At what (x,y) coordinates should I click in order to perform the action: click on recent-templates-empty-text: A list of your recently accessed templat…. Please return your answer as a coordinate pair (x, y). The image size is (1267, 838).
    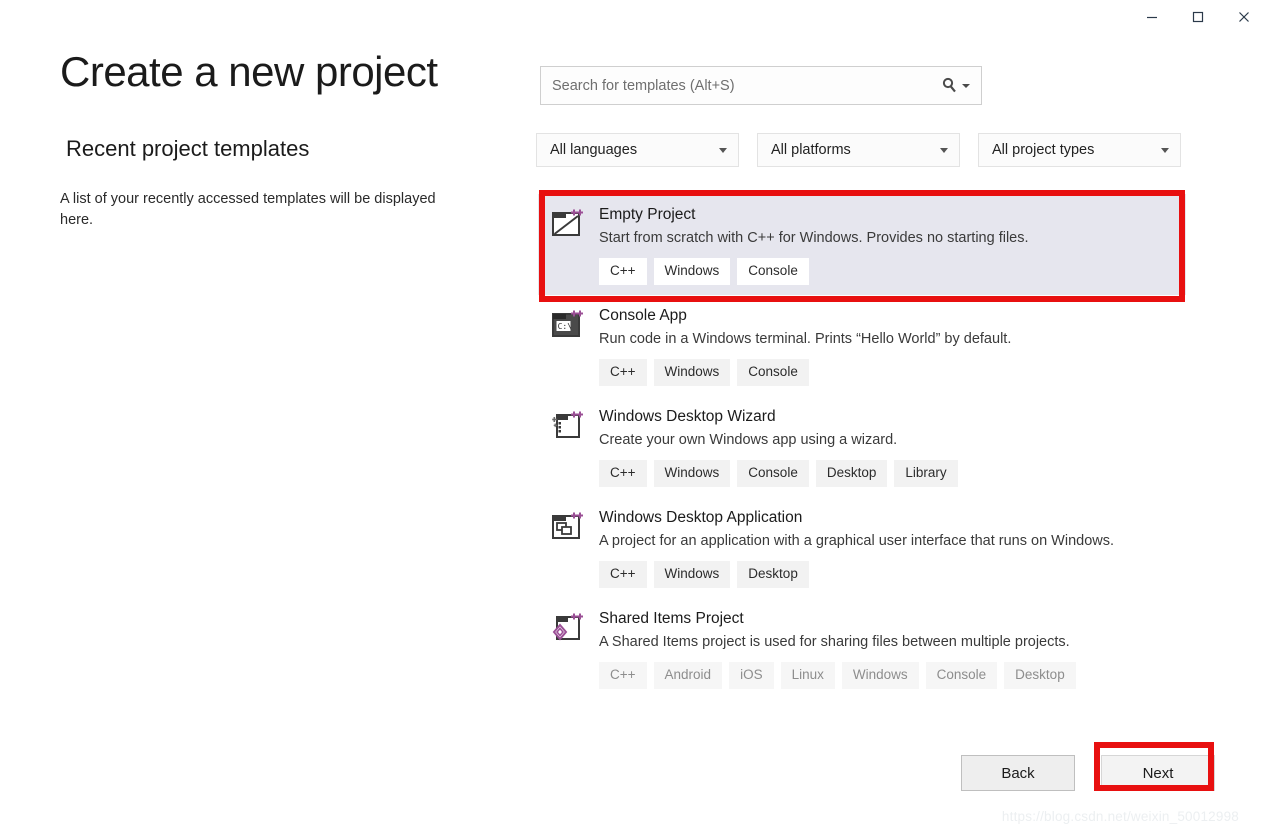
    Looking at the image, I should click on (248, 209).